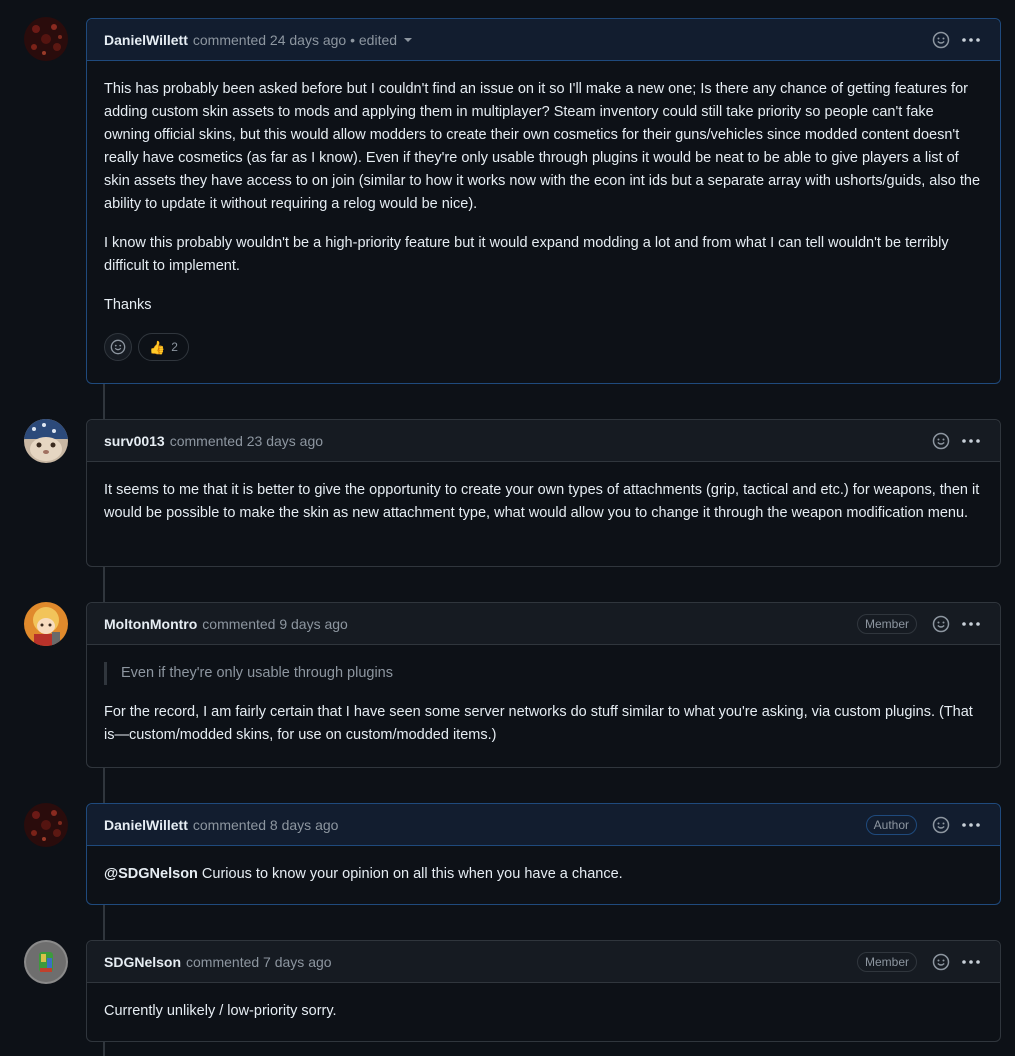  Describe the element at coordinates (128, 305) in the screenshot. I see `comment-paragraph: Thanks` at that location.